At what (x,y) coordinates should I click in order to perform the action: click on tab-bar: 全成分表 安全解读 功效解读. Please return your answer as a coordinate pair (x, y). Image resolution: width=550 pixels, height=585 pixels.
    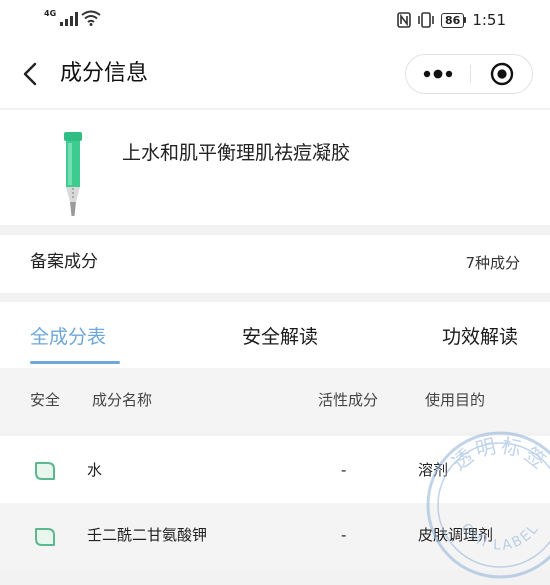
    Looking at the image, I should click on (275, 335).